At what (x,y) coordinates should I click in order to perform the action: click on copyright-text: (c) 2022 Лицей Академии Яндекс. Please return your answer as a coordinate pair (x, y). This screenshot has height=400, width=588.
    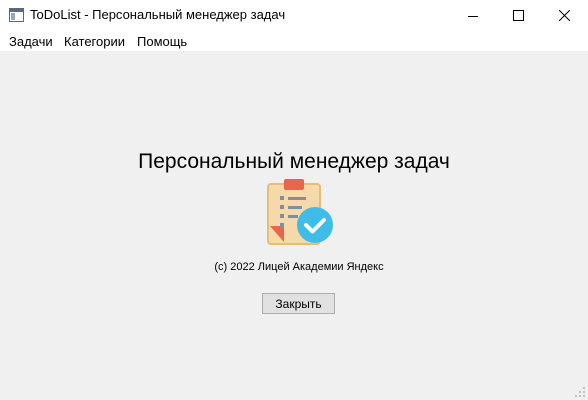
    Looking at the image, I should click on (299, 267).